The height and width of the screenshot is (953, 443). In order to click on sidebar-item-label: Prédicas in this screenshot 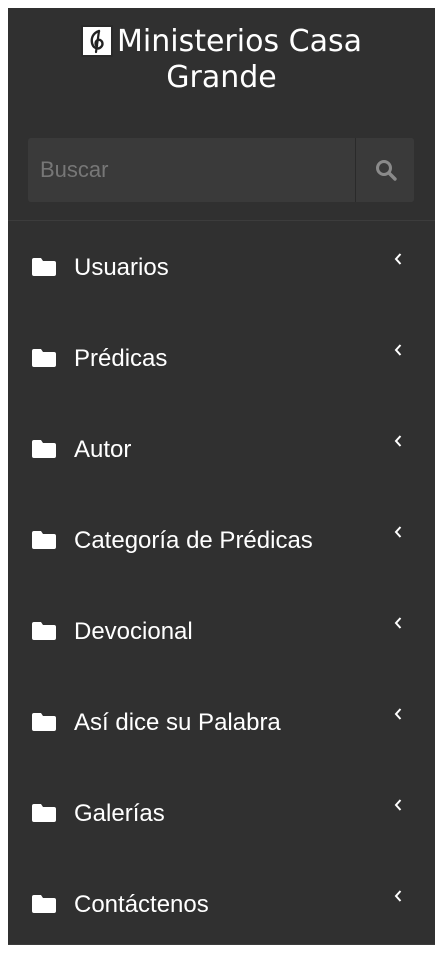, I will do `click(121, 358)`.